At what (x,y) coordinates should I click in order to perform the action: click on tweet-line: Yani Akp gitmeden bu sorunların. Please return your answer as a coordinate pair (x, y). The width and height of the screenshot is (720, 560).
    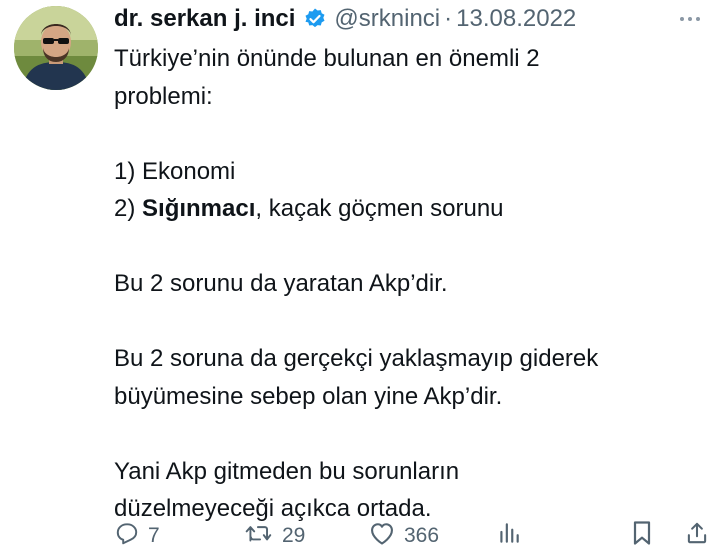
    Looking at the image, I should click on (287, 471).